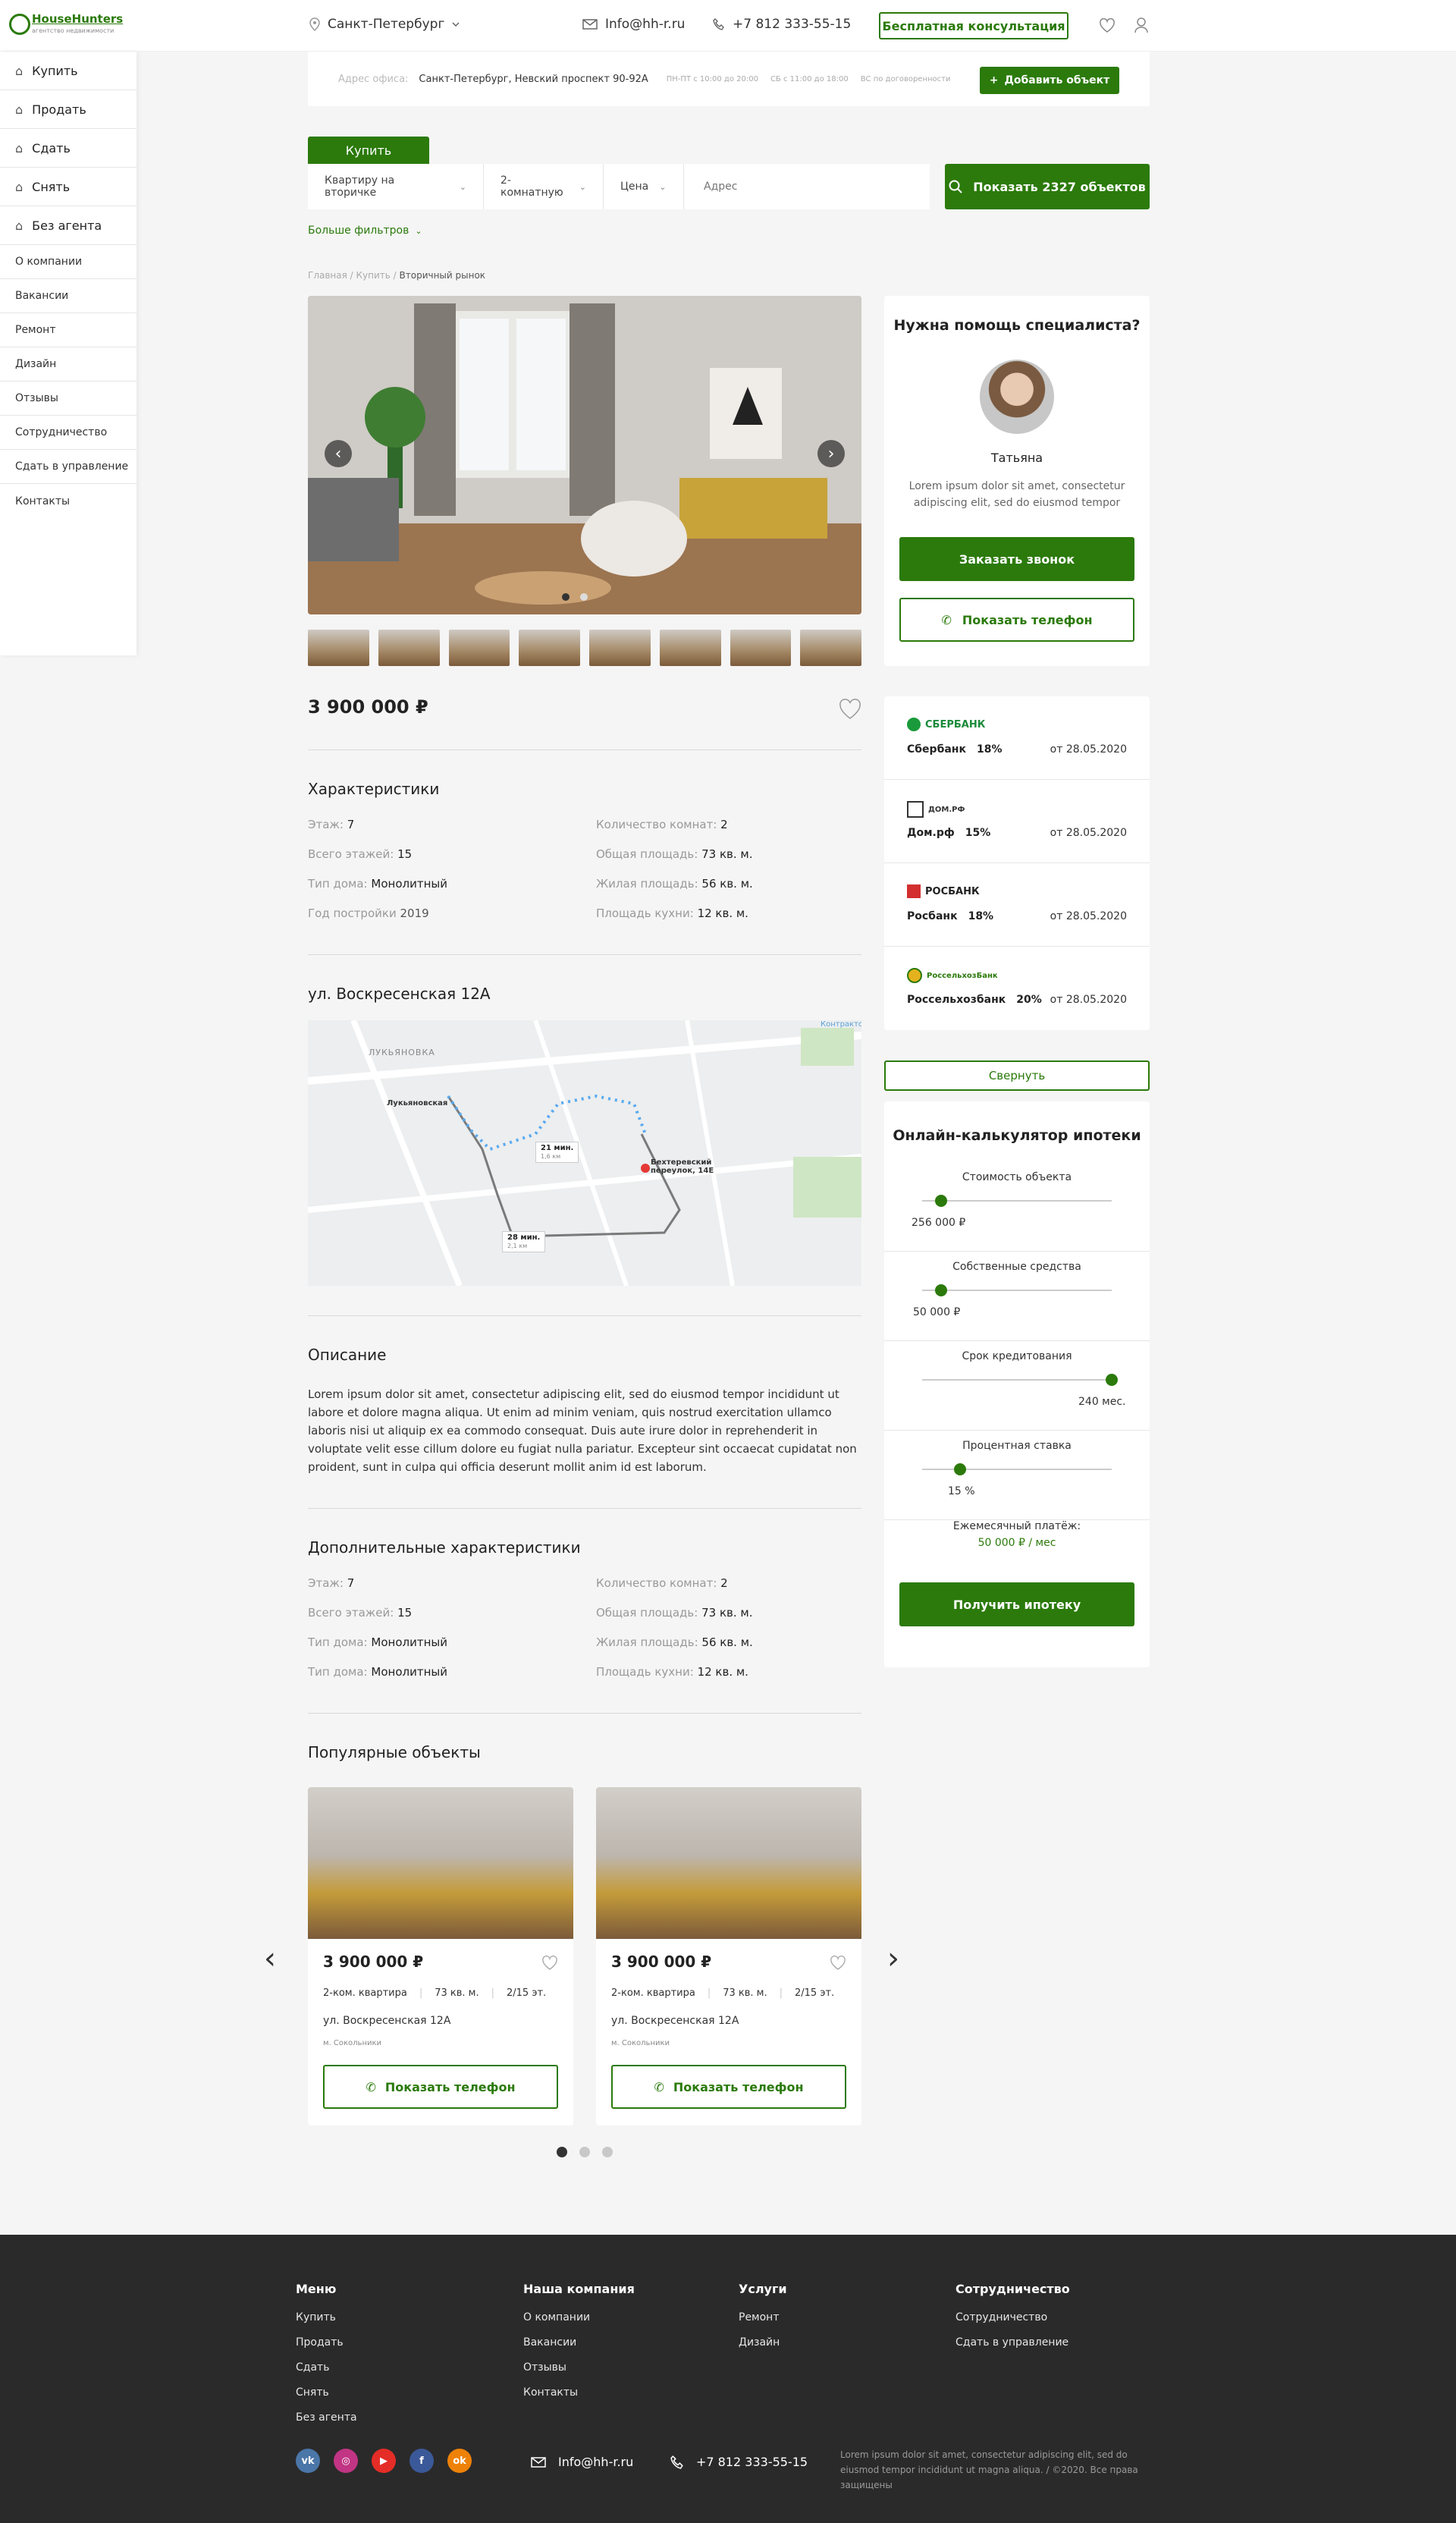 This screenshot has height=2523, width=1456. What do you see at coordinates (68, 501) in the screenshot?
I see `sidebar-item-contacts: Контакты` at bounding box center [68, 501].